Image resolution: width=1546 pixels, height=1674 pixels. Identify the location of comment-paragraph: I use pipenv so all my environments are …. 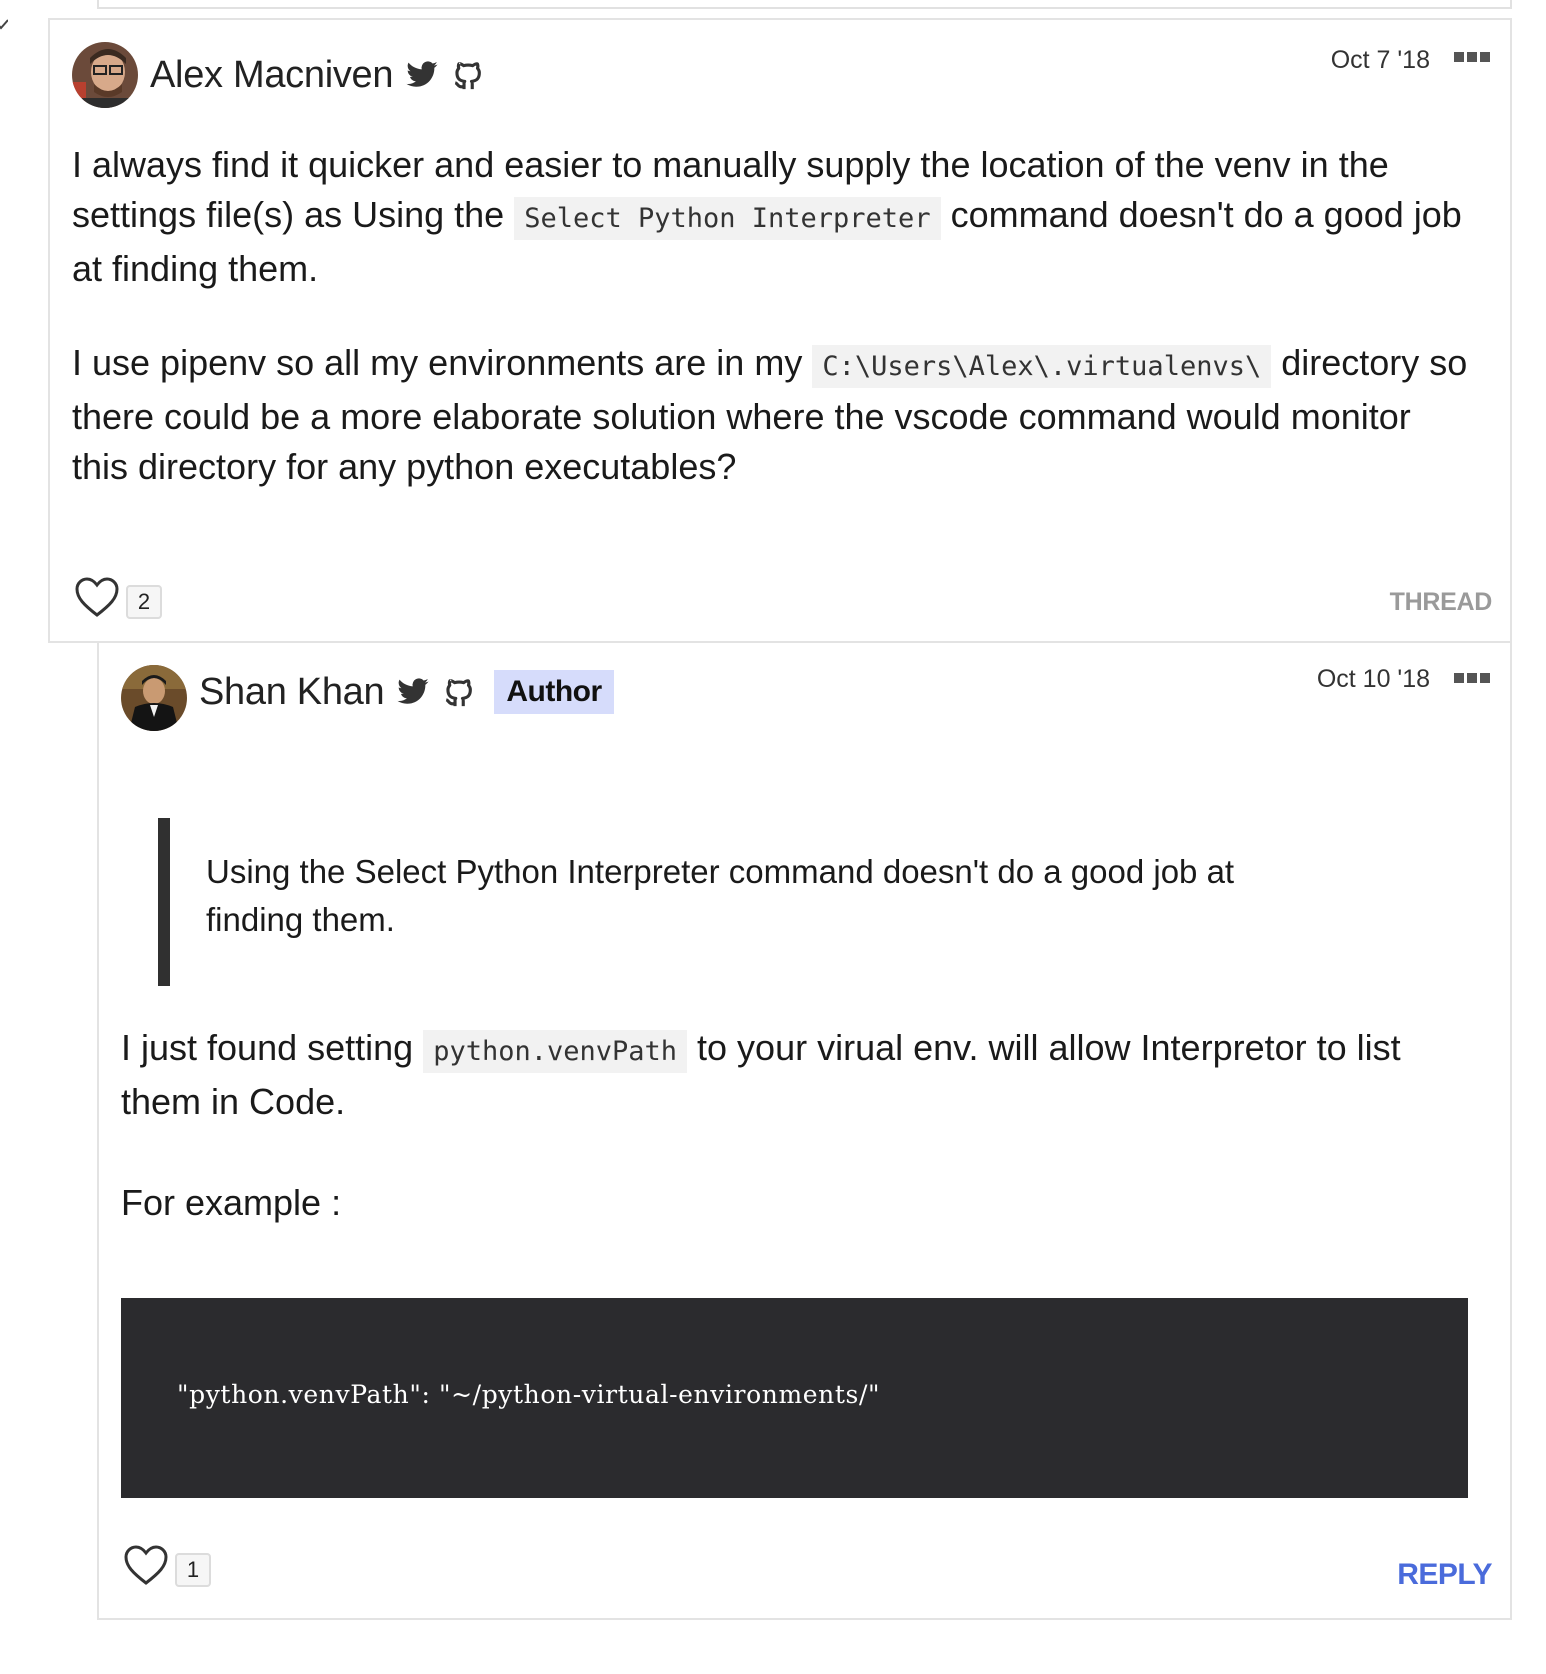
(770, 414).